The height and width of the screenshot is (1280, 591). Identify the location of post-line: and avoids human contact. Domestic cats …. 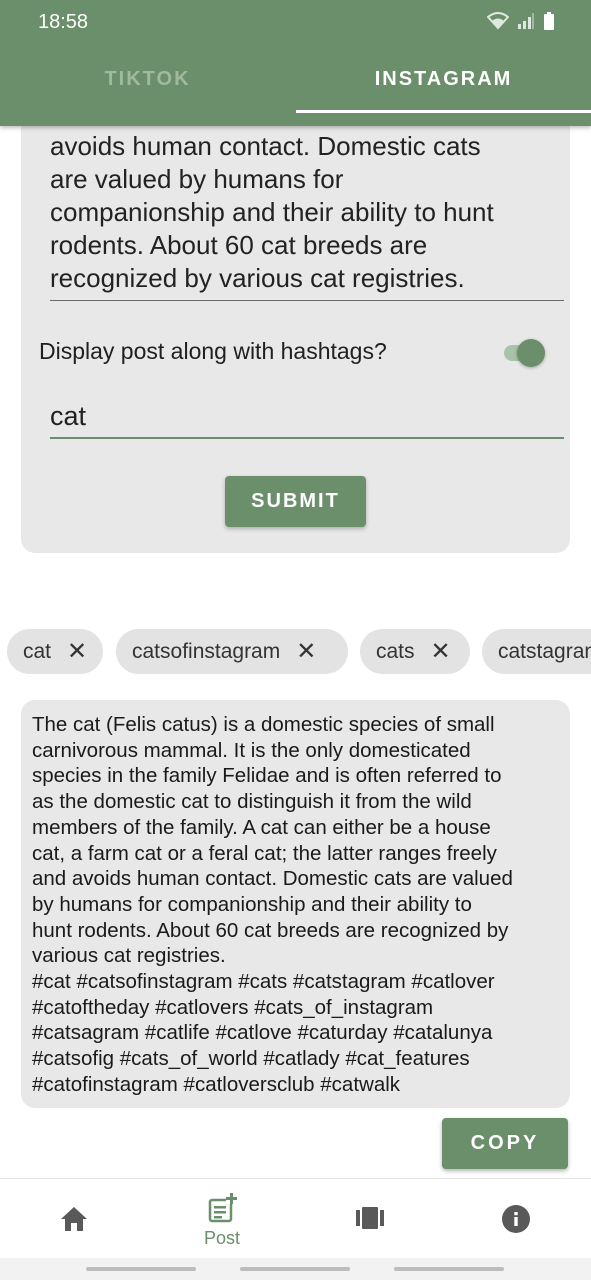
(272, 879).